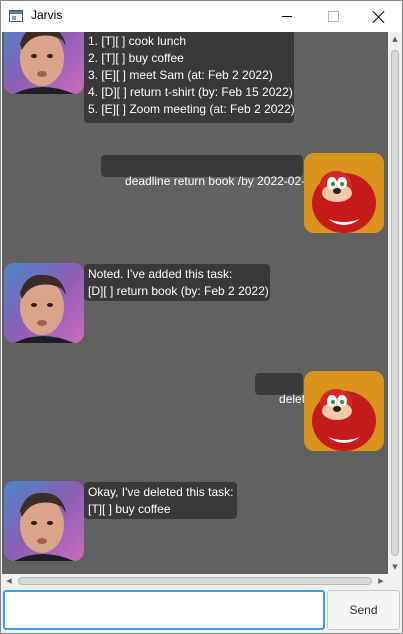 The height and width of the screenshot is (634, 403). What do you see at coordinates (395, 39) in the screenshot?
I see `scroll-up-icon: ▲` at bounding box center [395, 39].